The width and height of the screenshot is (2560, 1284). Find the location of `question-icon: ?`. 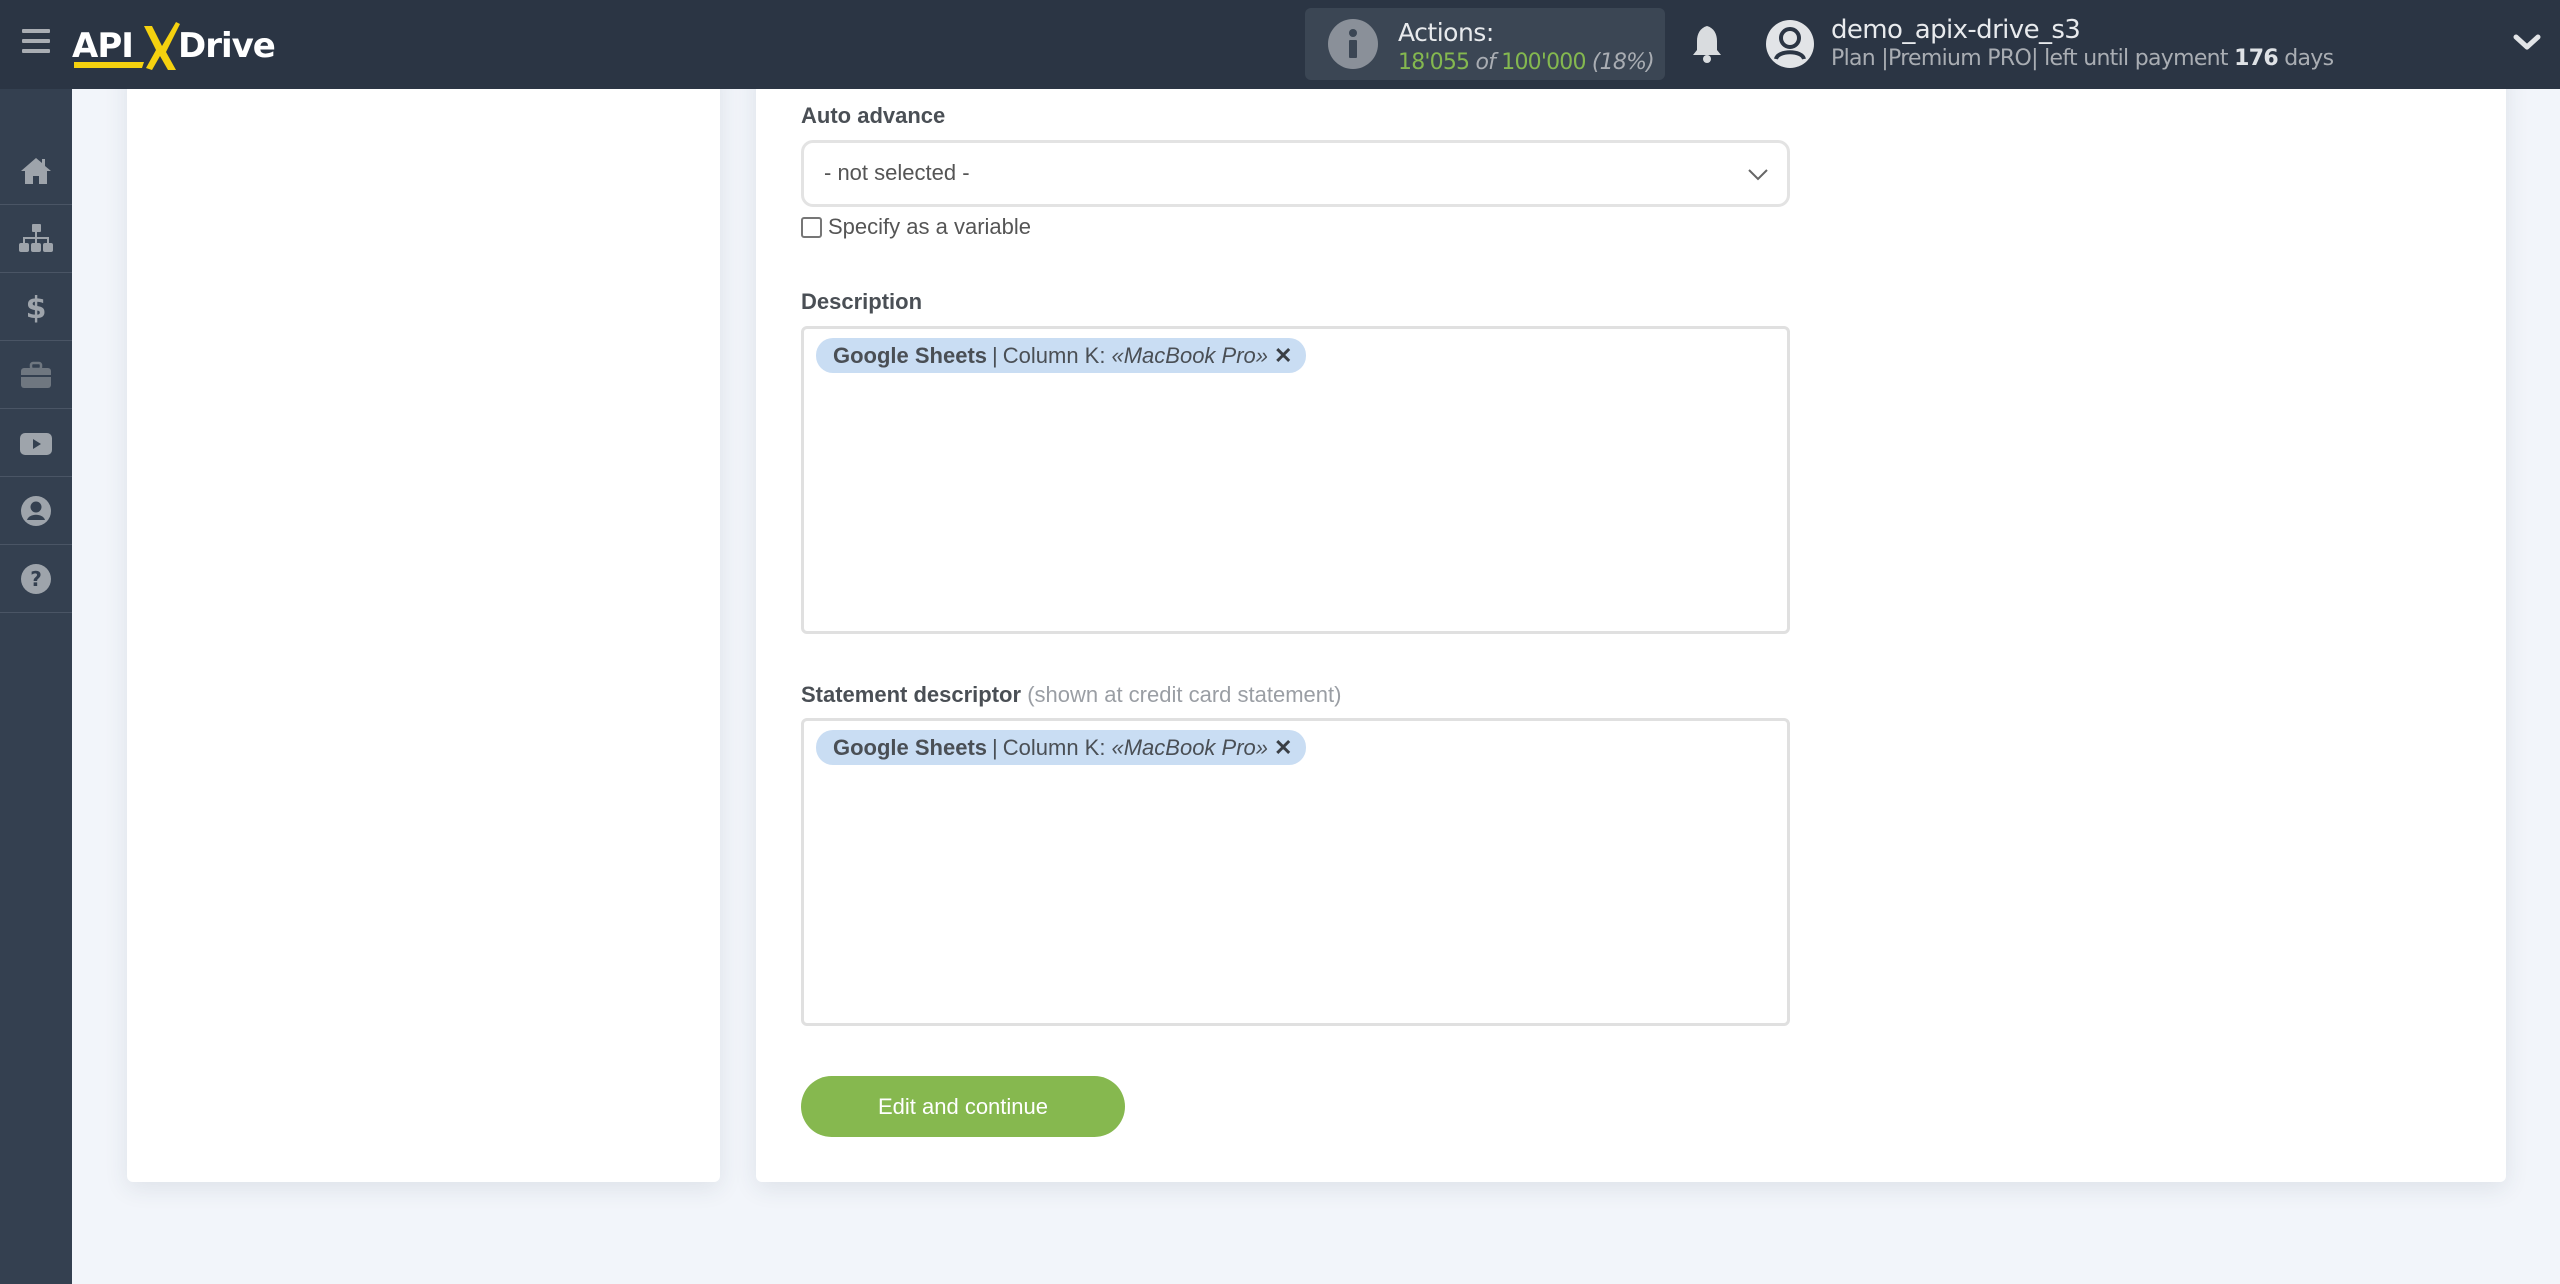

question-icon: ? is located at coordinates (36, 578).